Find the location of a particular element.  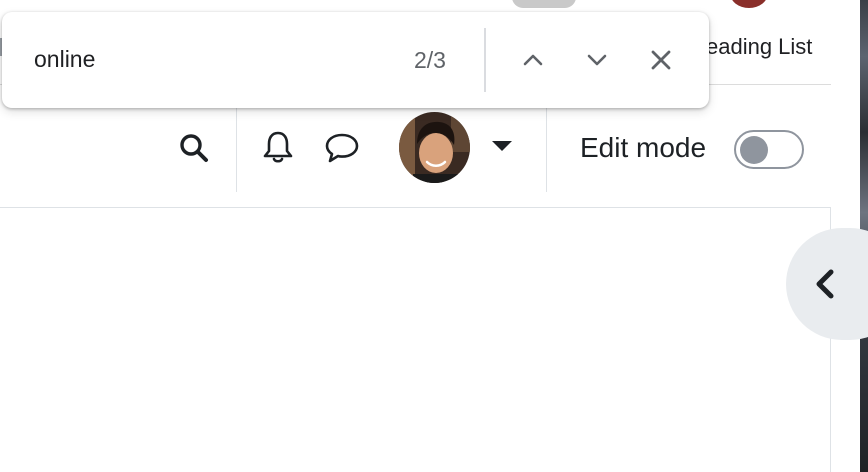

caret-down-icon is located at coordinates (502, 146).